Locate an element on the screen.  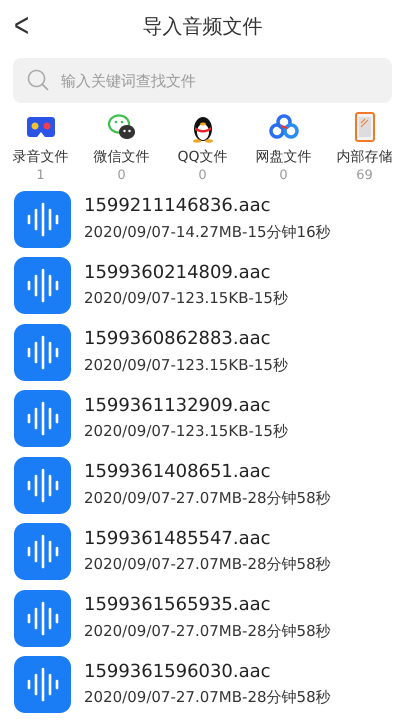
source-label: 微信文件 is located at coordinates (122, 157).